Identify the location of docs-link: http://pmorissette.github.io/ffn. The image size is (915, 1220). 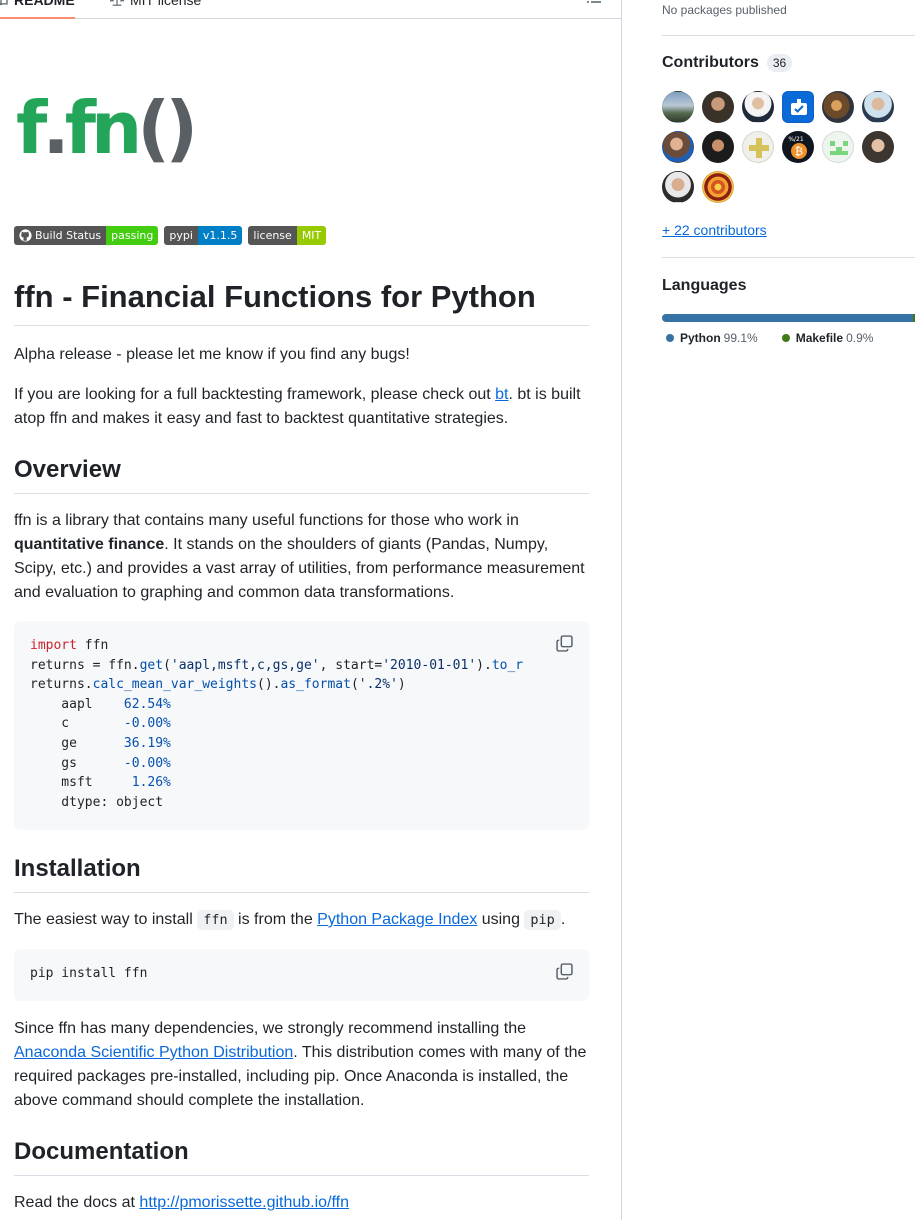
(244, 1202).